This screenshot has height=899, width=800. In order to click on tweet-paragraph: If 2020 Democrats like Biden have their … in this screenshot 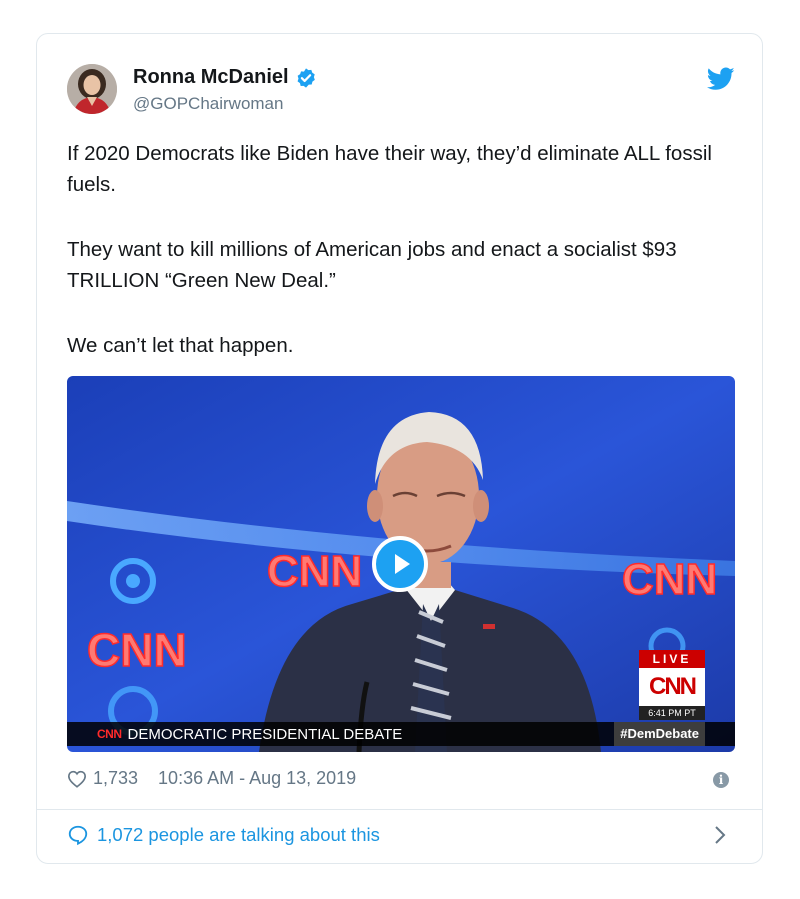, I will do `click(389, 169)`.